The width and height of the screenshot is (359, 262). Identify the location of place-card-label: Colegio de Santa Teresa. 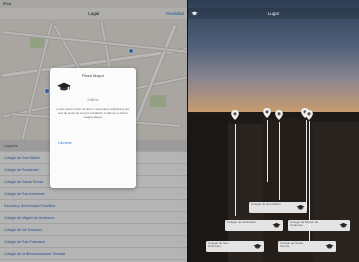
(292, 245).